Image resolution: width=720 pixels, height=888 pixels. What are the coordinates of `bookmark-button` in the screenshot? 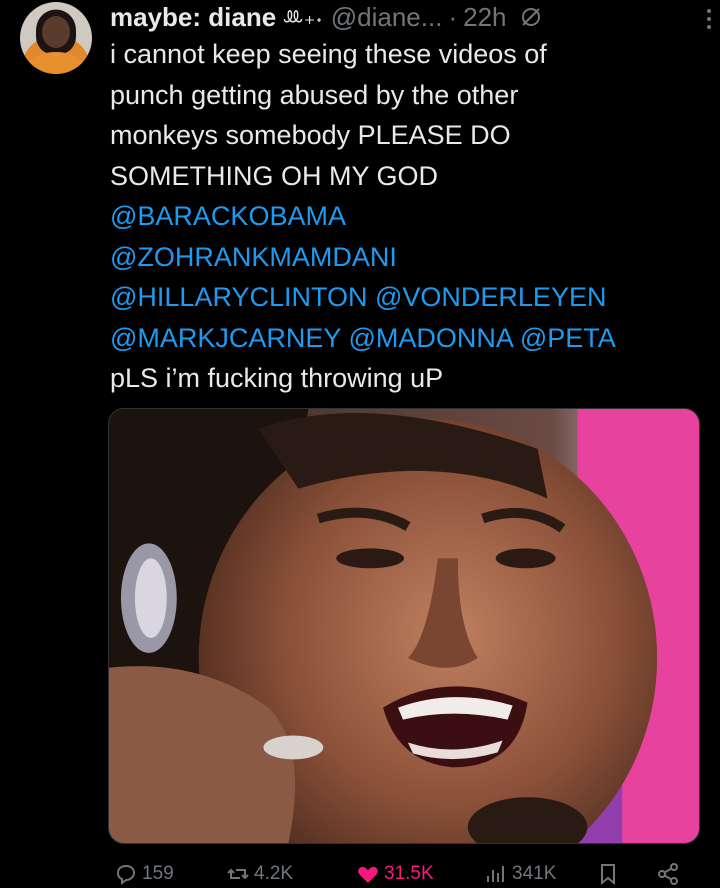 It's located at (608, 874).